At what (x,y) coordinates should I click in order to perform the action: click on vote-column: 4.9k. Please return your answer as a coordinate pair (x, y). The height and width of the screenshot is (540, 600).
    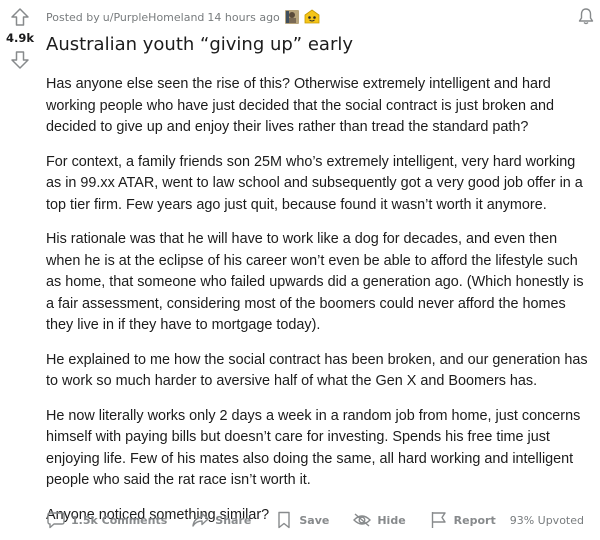
    Looking at the image, I should click on (20, 35).